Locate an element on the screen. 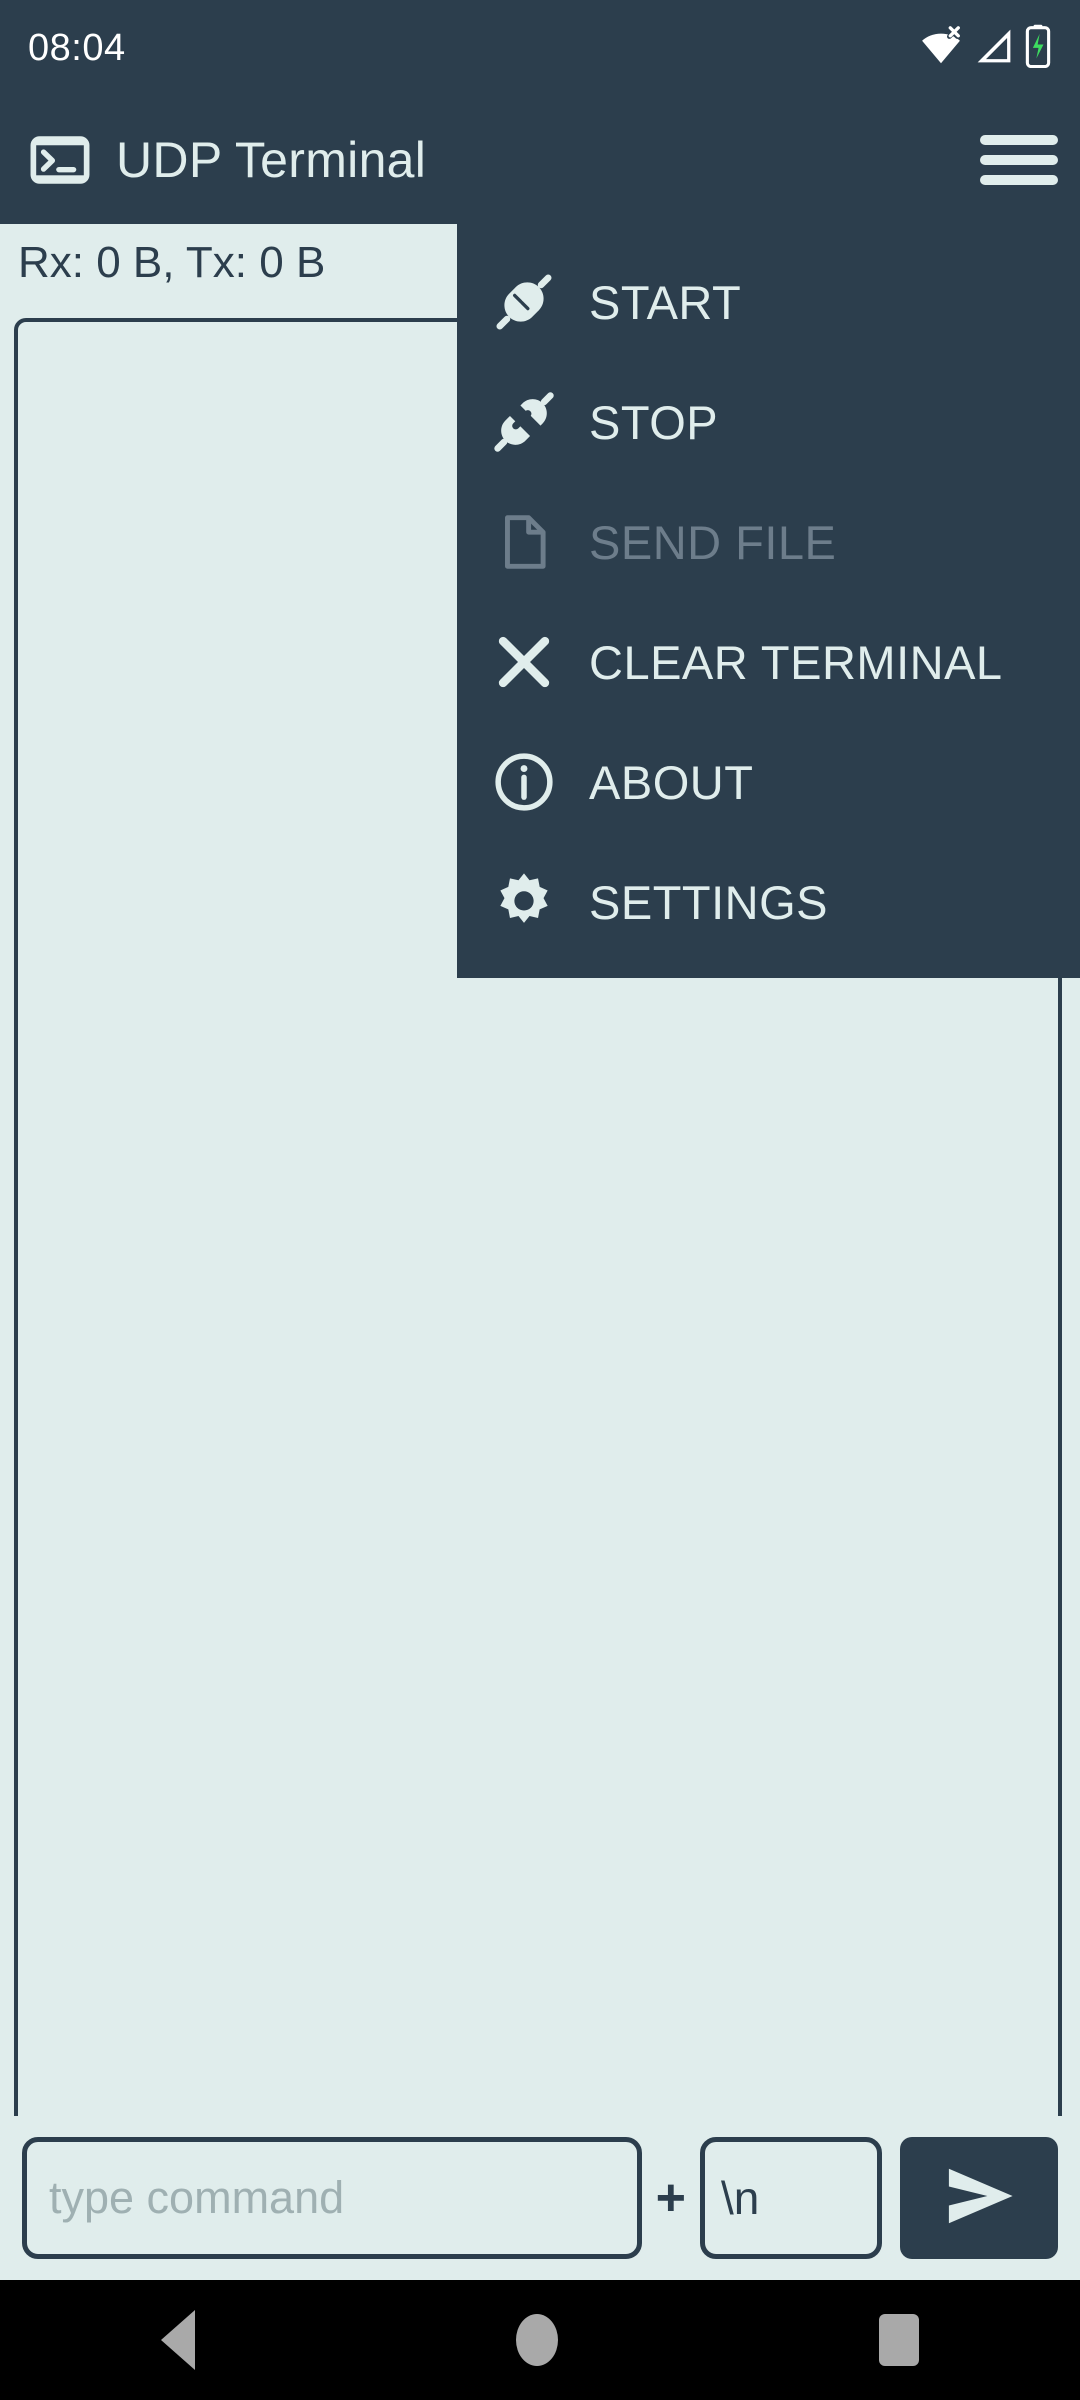 This screenshot has width=1080, height=2400. close-x-icon is located at coordinates (524, 662).